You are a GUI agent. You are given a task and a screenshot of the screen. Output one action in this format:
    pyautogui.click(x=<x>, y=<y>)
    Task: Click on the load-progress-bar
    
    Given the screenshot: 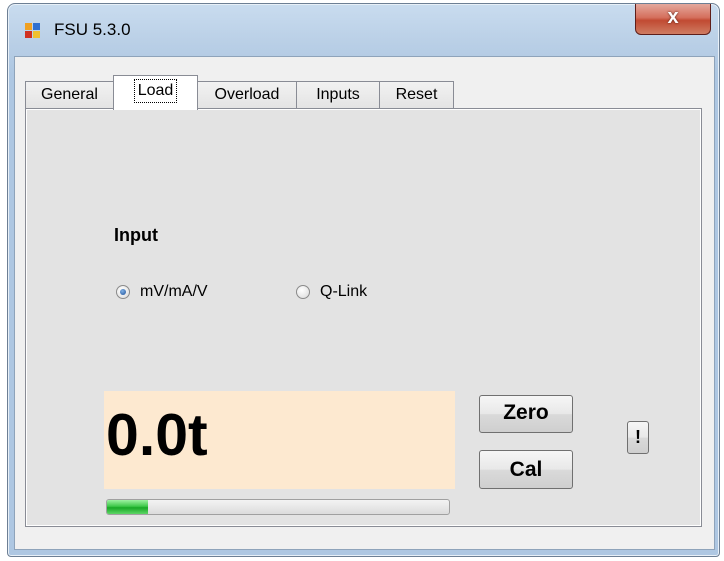 What is the action you would take?
    pyautogui.click(x=278, y=507)
    